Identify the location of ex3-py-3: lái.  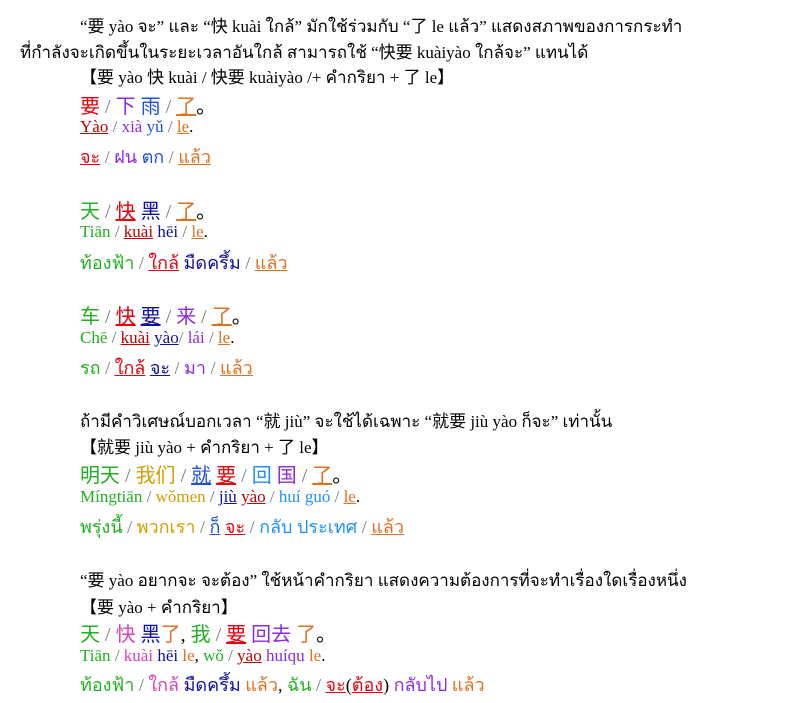
(196, 337).